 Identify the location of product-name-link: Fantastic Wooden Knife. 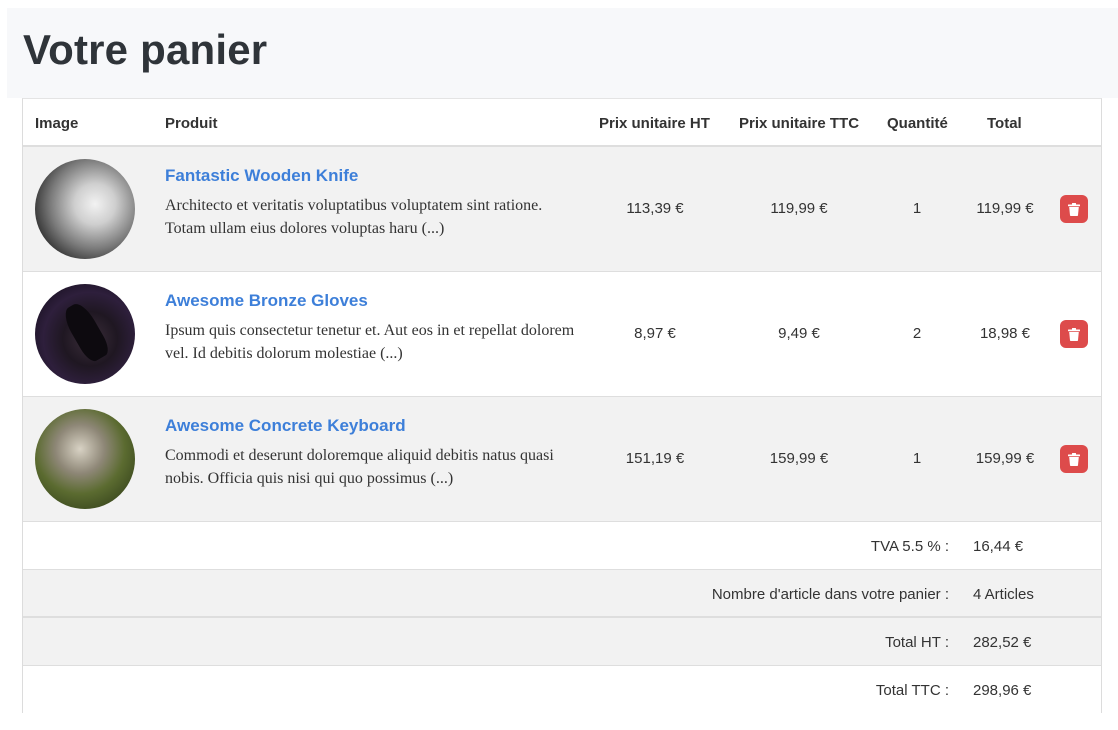
(261, 176).